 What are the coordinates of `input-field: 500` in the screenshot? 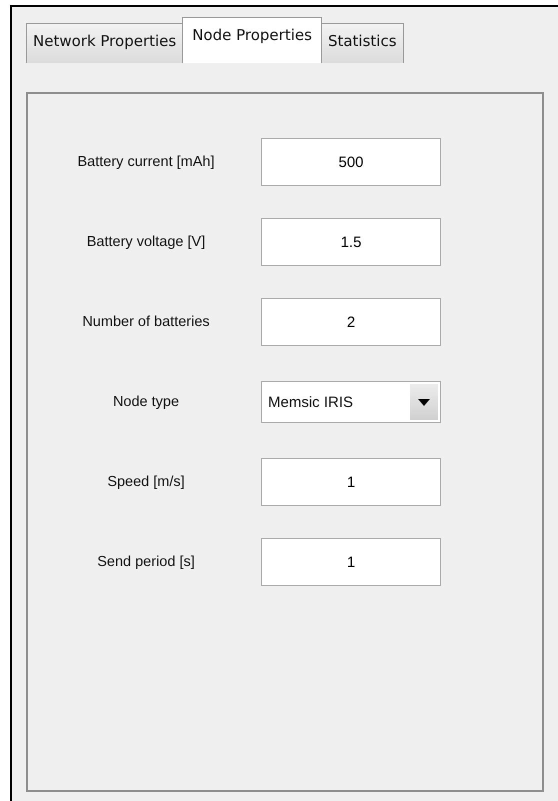 It's located at (351, 162).